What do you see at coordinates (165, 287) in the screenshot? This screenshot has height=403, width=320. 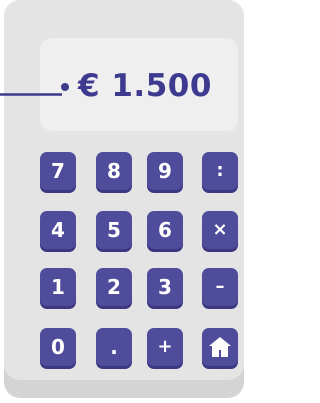 I see `key-3: 3` at bounding box center [165, 287].